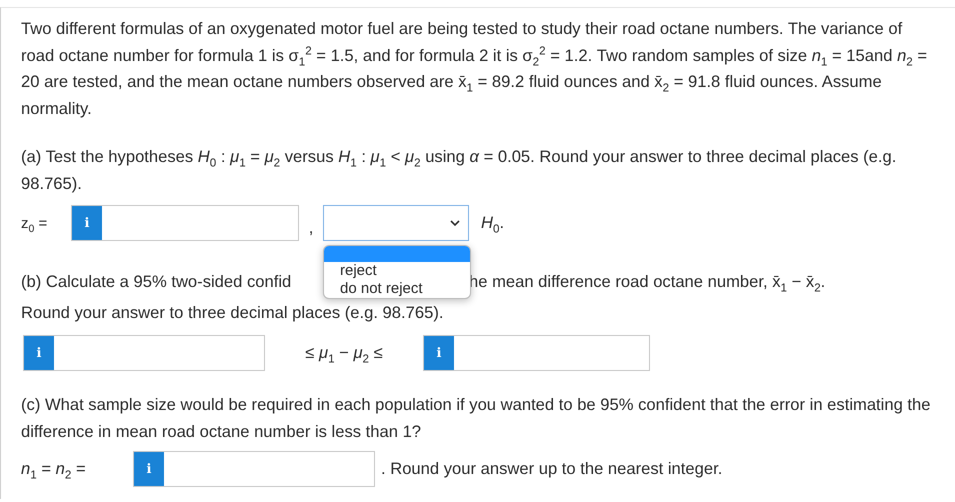 The width and height of the screenshot is (955, 502). What do you see at coordinates (232, 313) in the screenshot?
I see `question-text: Round your answer to three decimal places (e.g. 98.765).` at bounding box center [232, 313].